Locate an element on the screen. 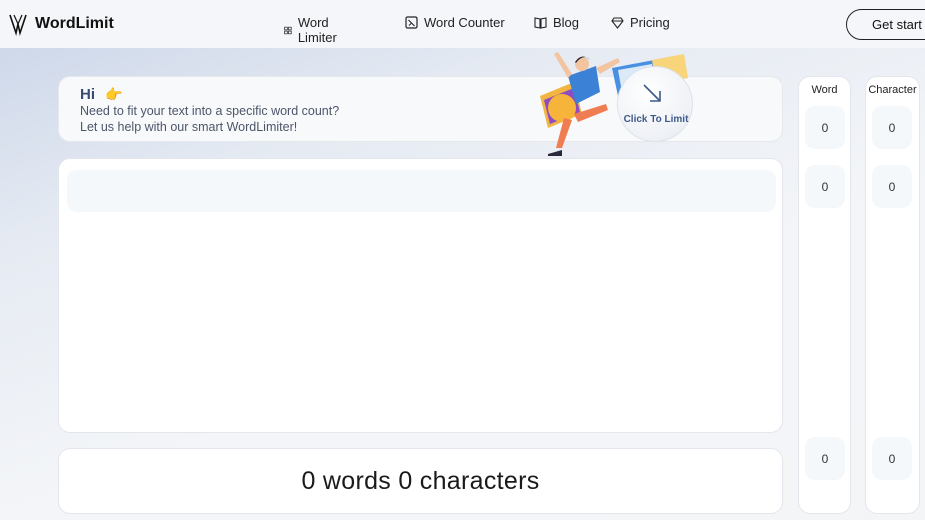 The image size is (925, 520). greeting: Hi is located at coordinates (87, 94).